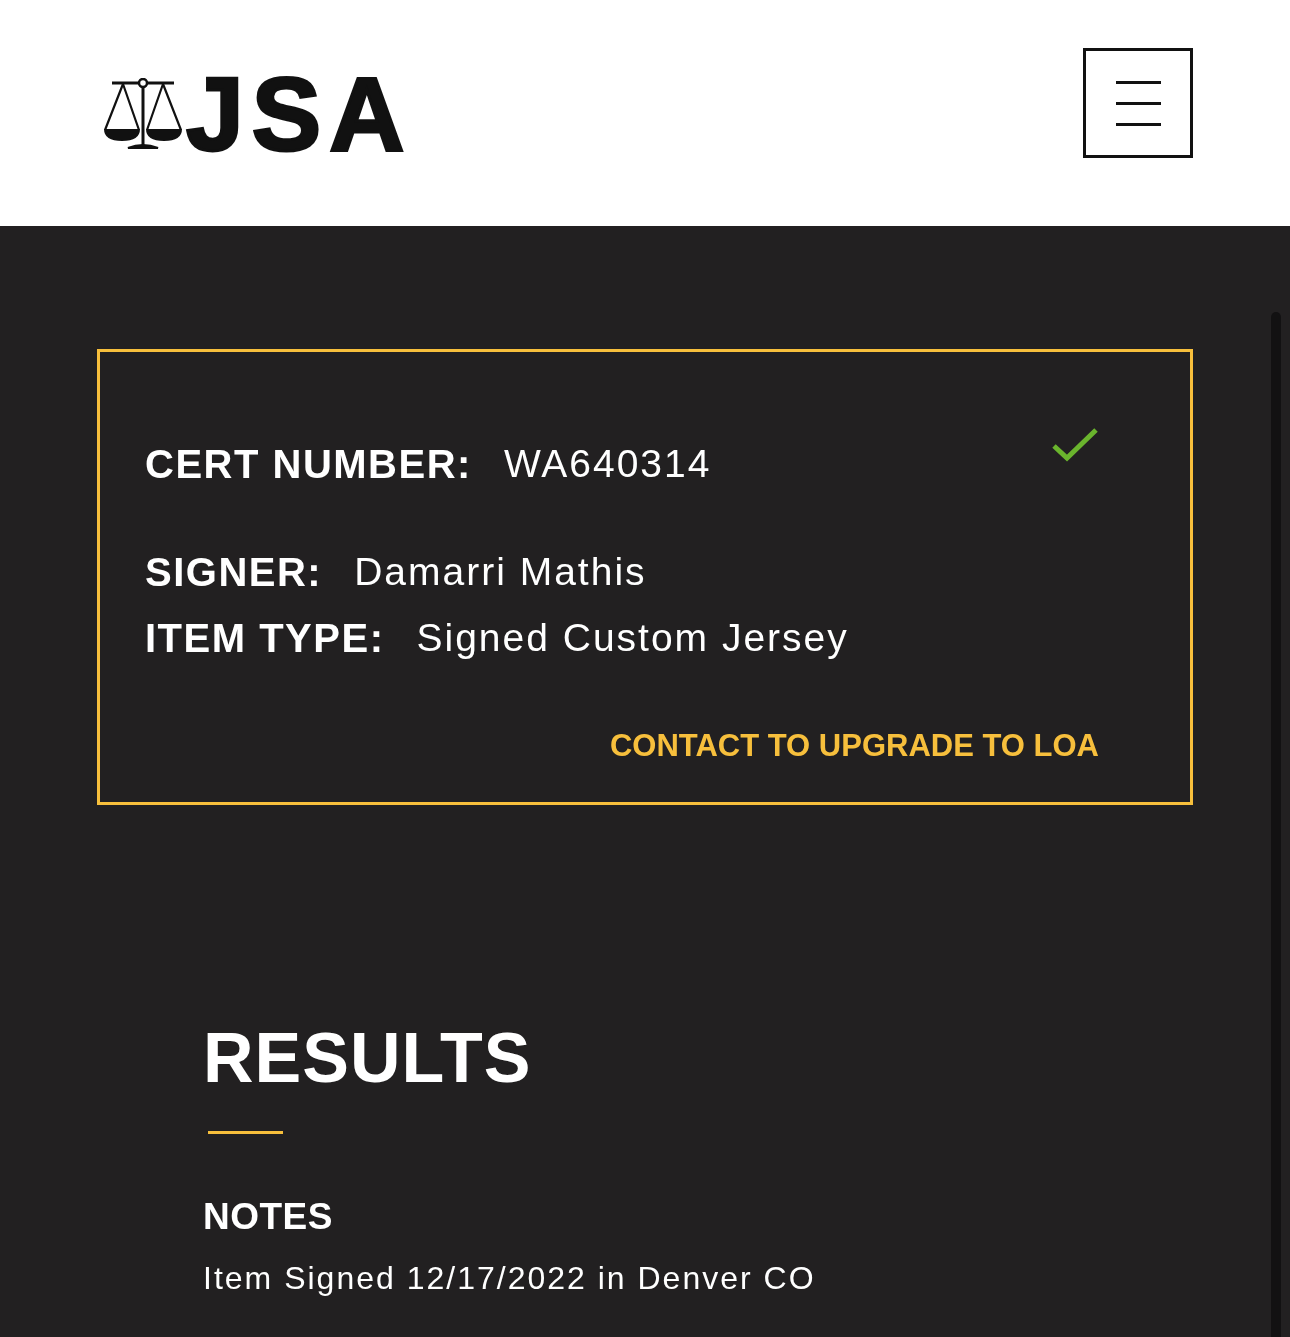  Describe the element at coordinates (308, 464) in the screenshot. I see `field-label: CERT NUMBER:` at that location.